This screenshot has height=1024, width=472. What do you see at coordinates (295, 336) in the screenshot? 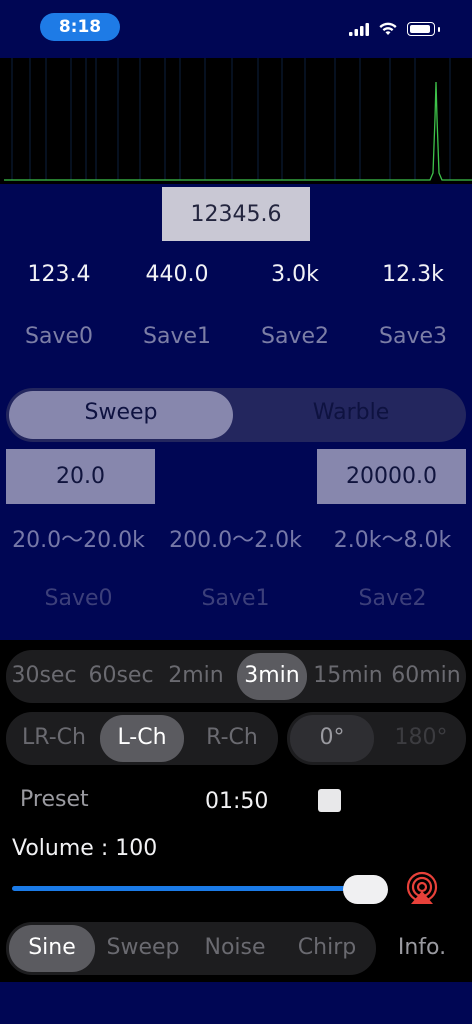
I see `save-button-2: Save2` at bounding box center [295, 336].